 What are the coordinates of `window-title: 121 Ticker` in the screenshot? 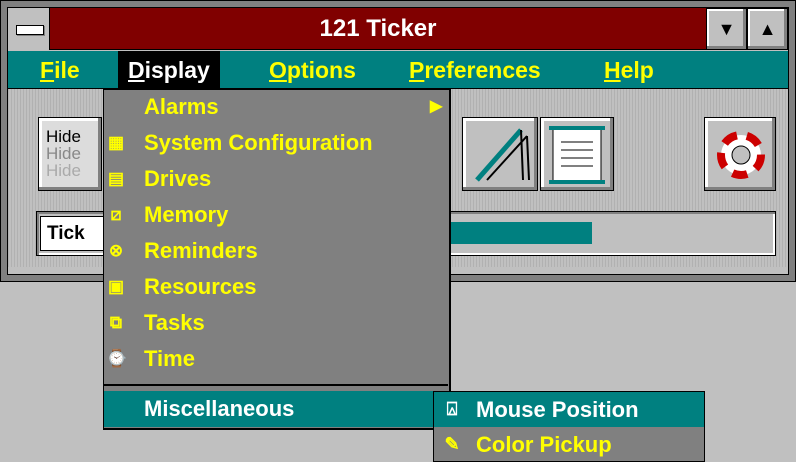 It's located at (378, 28).